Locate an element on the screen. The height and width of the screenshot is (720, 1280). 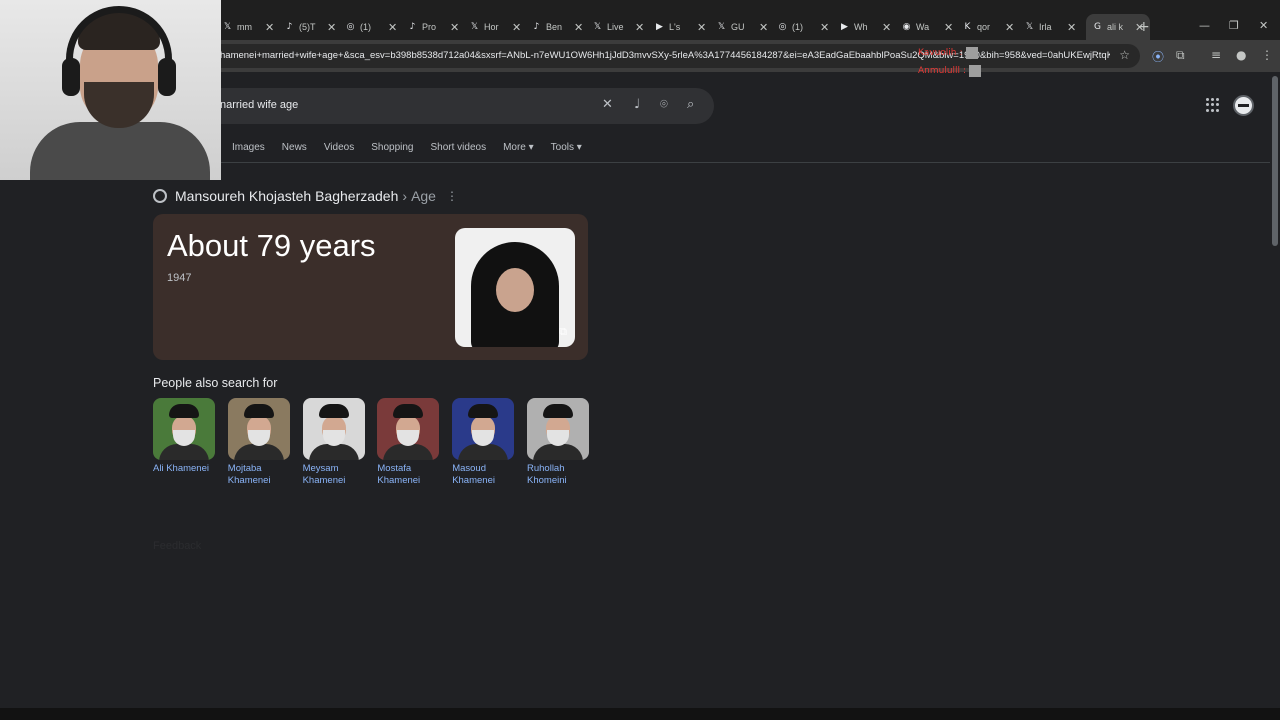
browser-tab: ♪ Ben ✕ is located at coordinates (557, 27).